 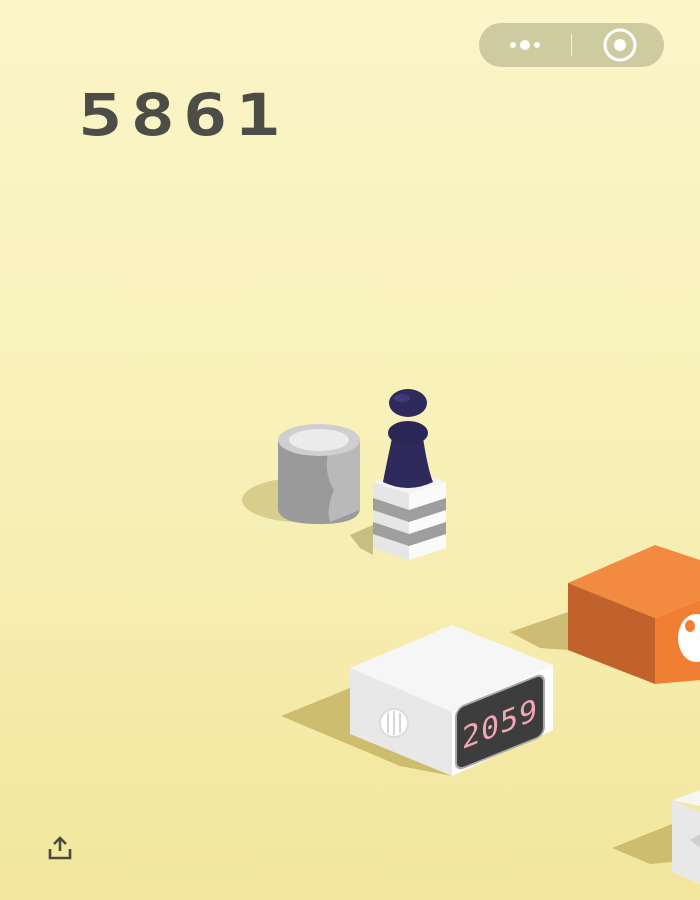 I want to click on white-block-shadow, so click(x=642, y=844).